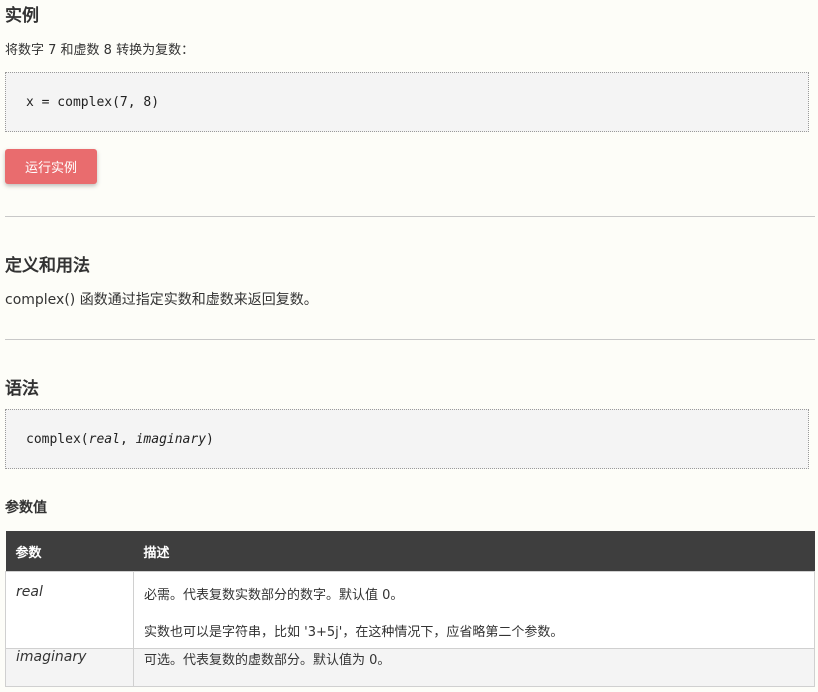 The height and width of the screenshot is (692, 818). What do you see at coordinates (69, 551) in the screenshot?
I see `column-header: 参数` at bounding box center [69, 551].